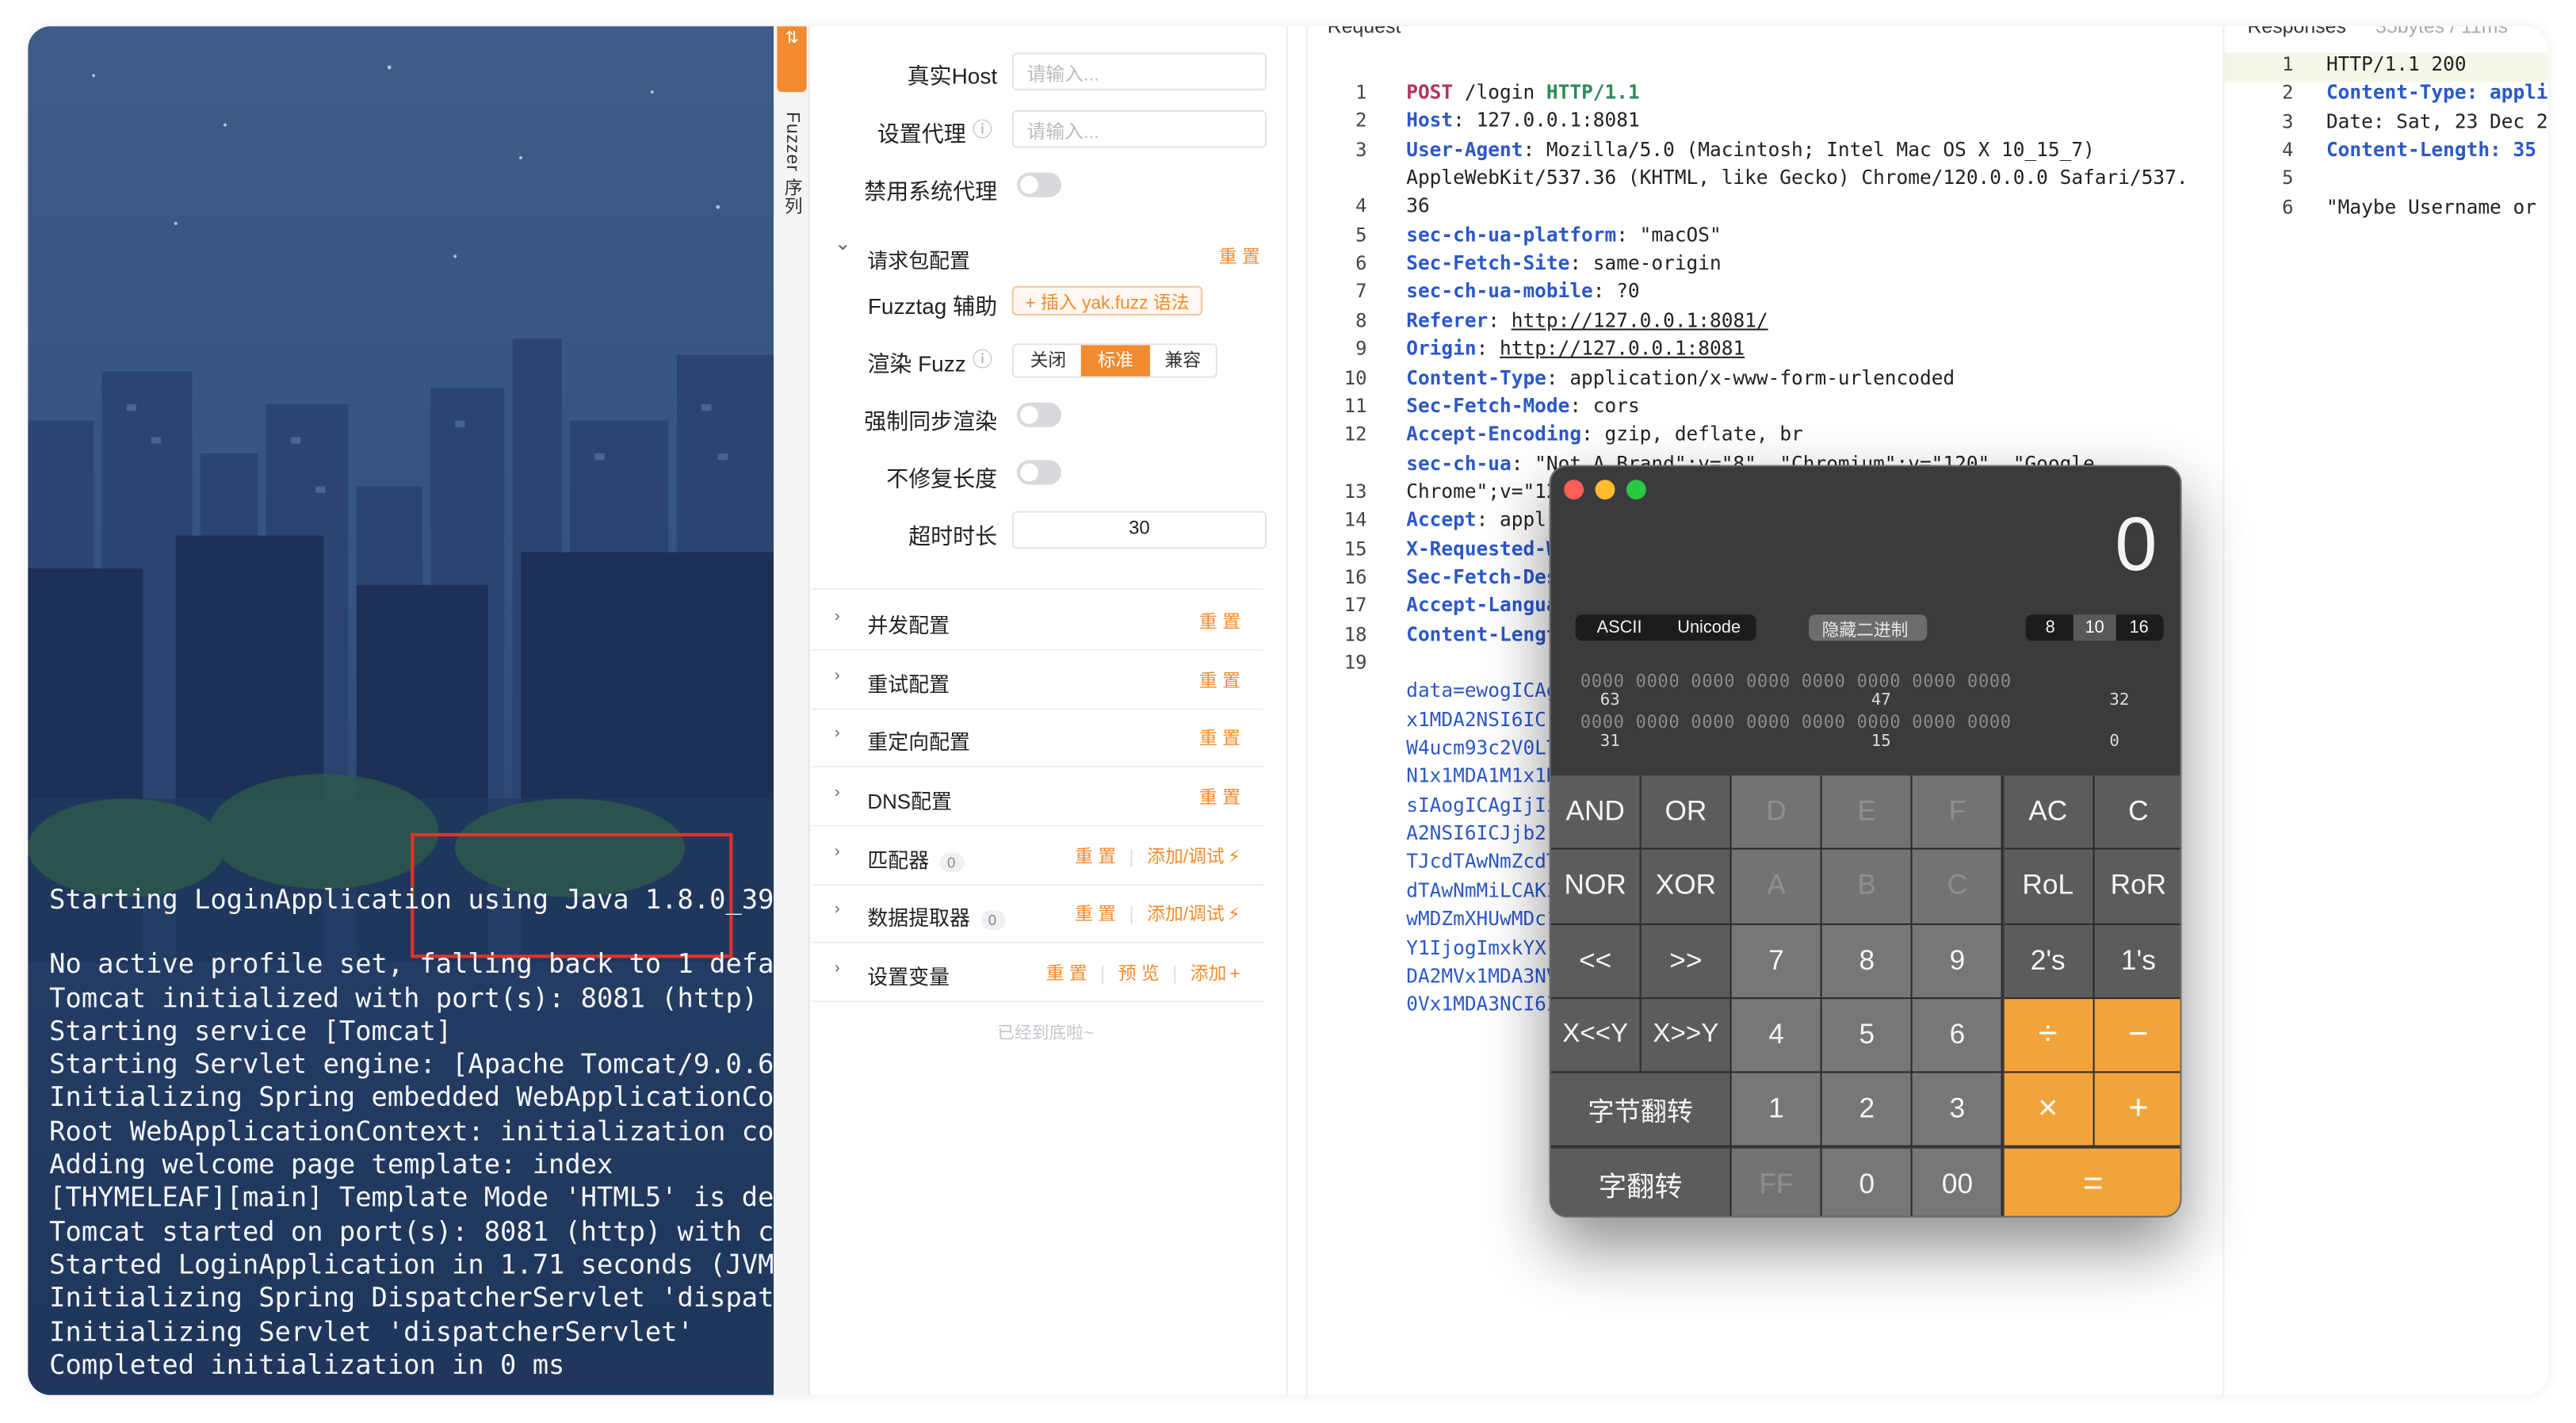 The width and height of the screenshot is (2576, 1423). I want to click on base-option: 8, so click(2050, 627).